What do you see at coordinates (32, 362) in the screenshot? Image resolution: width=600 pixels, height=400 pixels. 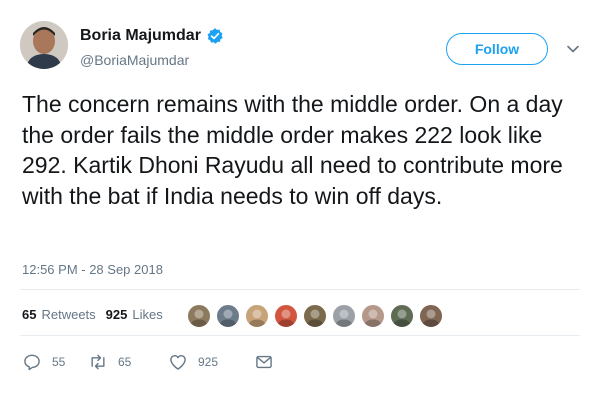 I see `reply-icon` at bounding box center [32, 362].